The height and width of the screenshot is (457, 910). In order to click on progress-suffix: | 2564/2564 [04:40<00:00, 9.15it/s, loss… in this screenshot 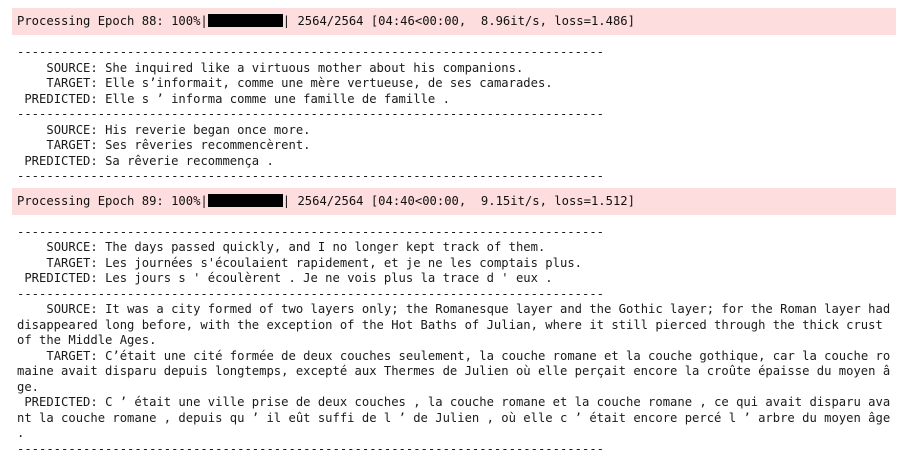, I will do `click(459, 201)`.